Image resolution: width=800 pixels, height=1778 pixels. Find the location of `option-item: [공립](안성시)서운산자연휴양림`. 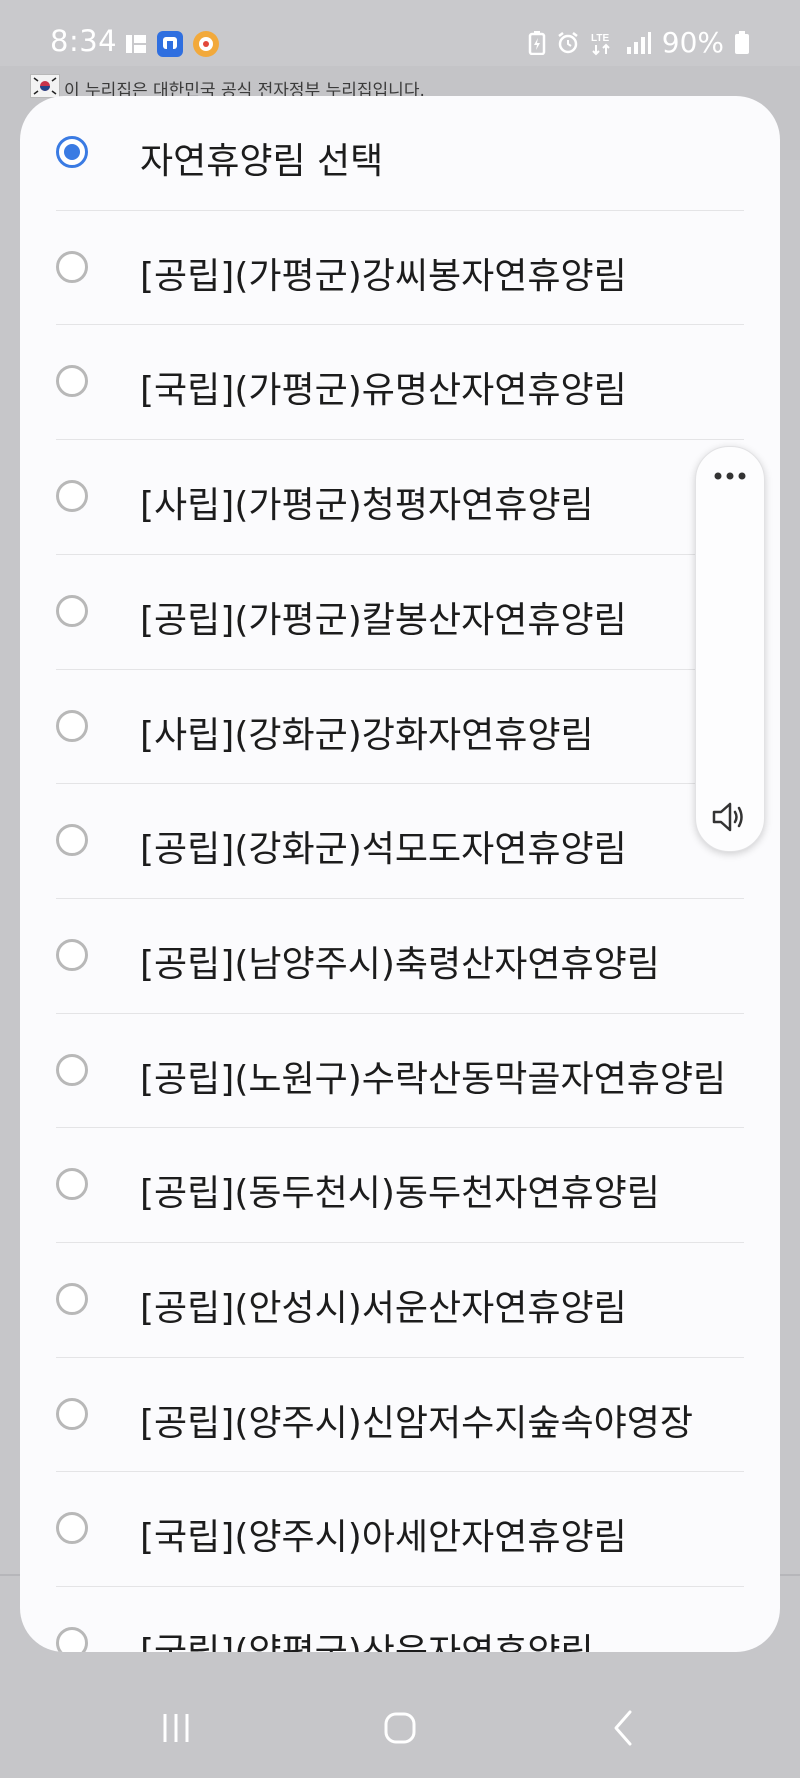

option-item: [공립](안성시)서운산자연휴양림 is located at coordinates (400, 1300).